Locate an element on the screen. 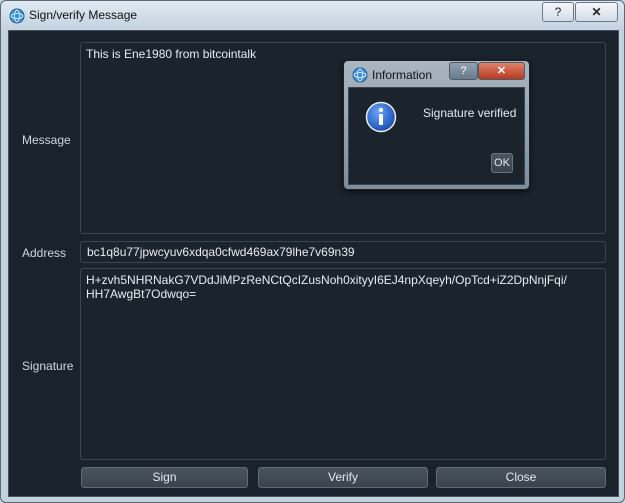 Image resolution: width=625 pixels, height=503 pixels. sign-button: Sign is located at coordinates (164, 477).